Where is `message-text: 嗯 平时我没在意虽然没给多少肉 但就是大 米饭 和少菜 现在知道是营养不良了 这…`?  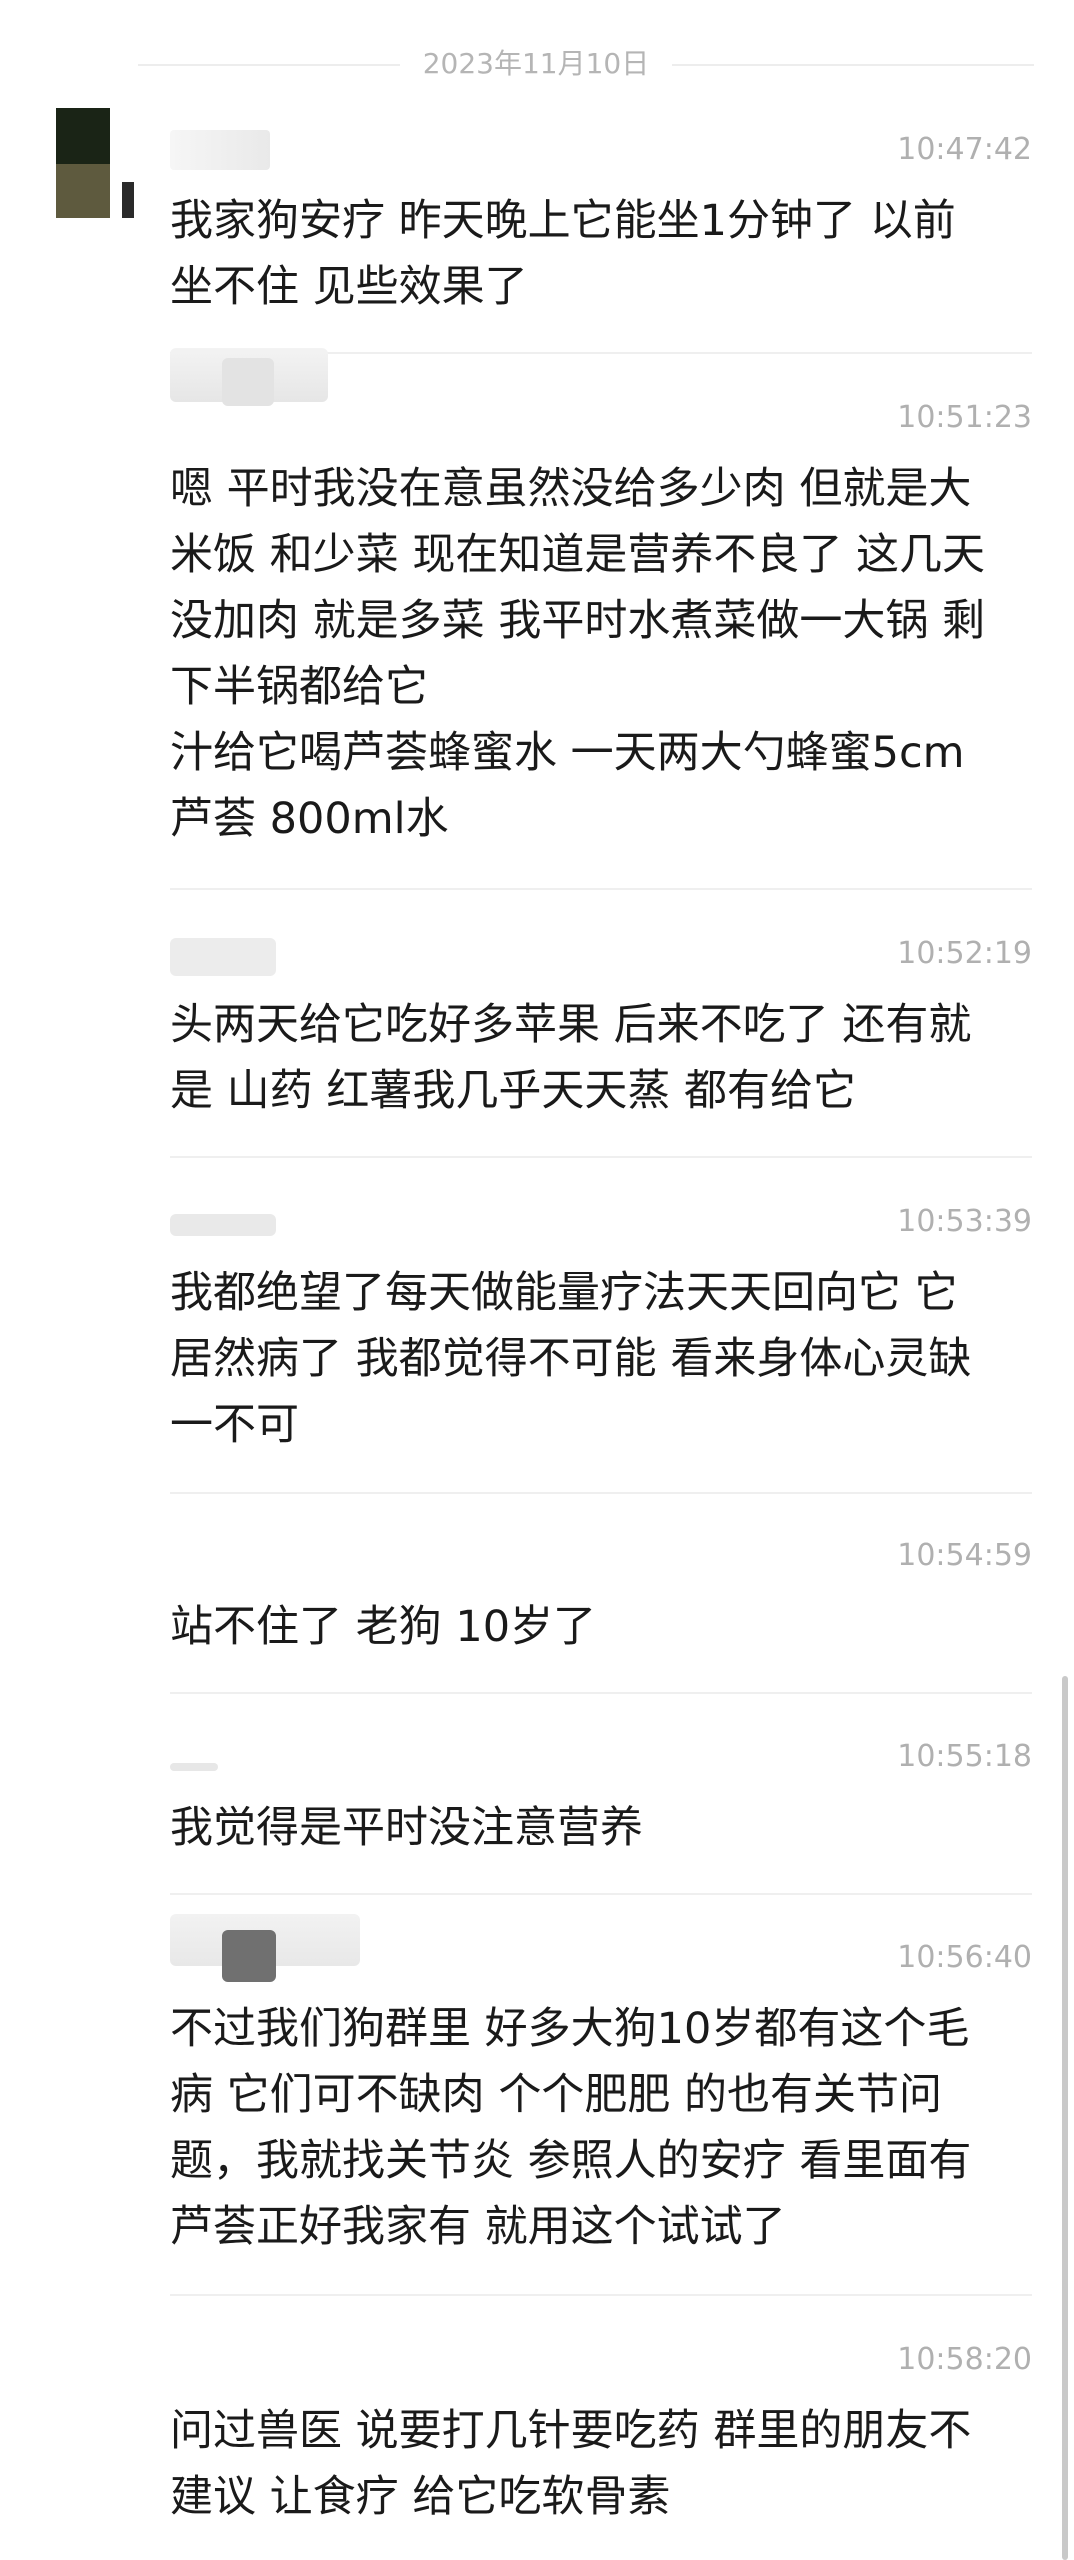 message-text: 嗯 平时我没在意虽然没给多少肉 但就是大 米饭 和少菜 现在知道是营养不良了 这… is located at coordinates (601, 654).